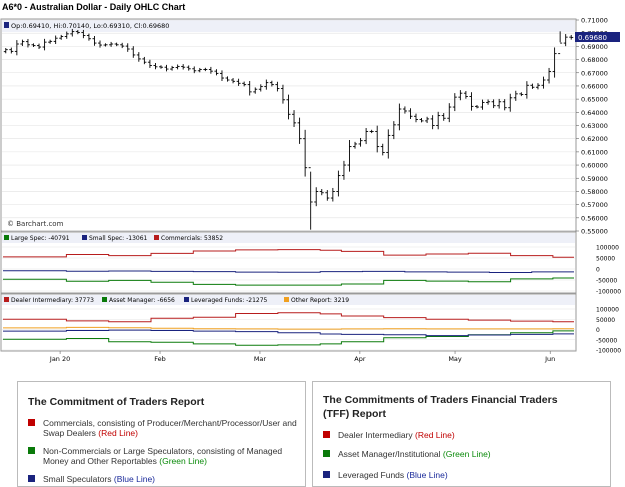 The image size is (625, 487). I want to click on tff-desc-item-leveraged: Leveraged Funds (Blue Line), so click(463, 475).